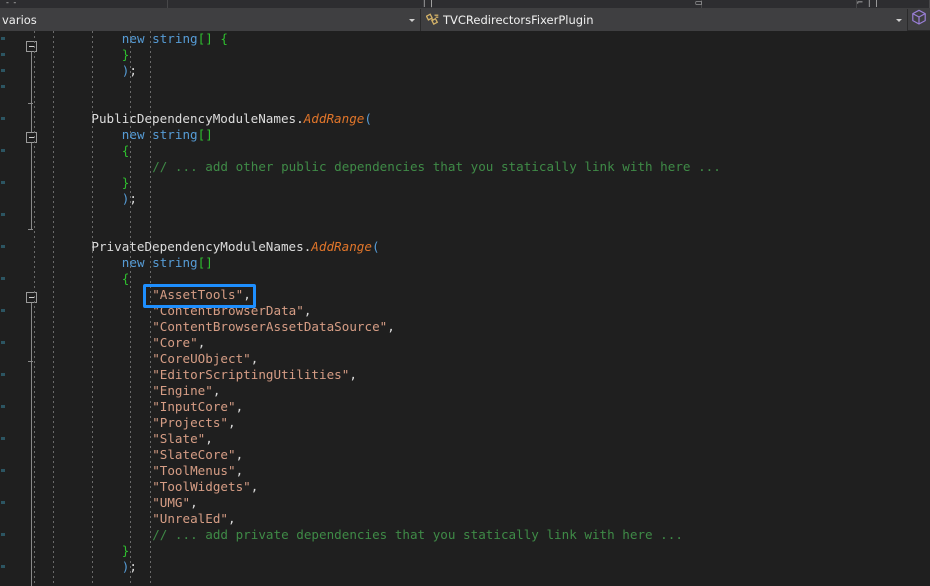  Describe the element at coordinates (121, 471) in the screenshot. I see `code-line: "ToolMenus",` at that location.